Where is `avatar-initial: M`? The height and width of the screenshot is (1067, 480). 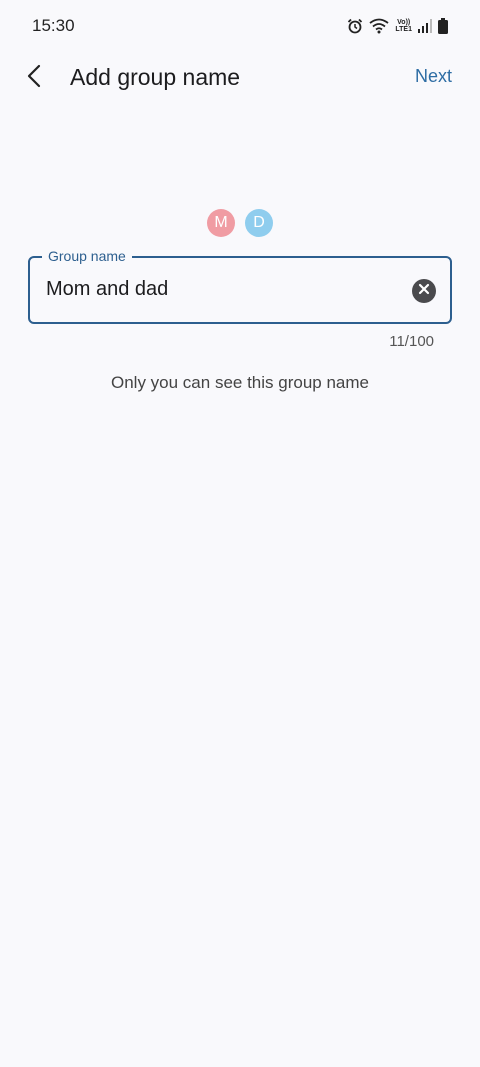
avatar-initial: M is located at coordinates (221, 222).